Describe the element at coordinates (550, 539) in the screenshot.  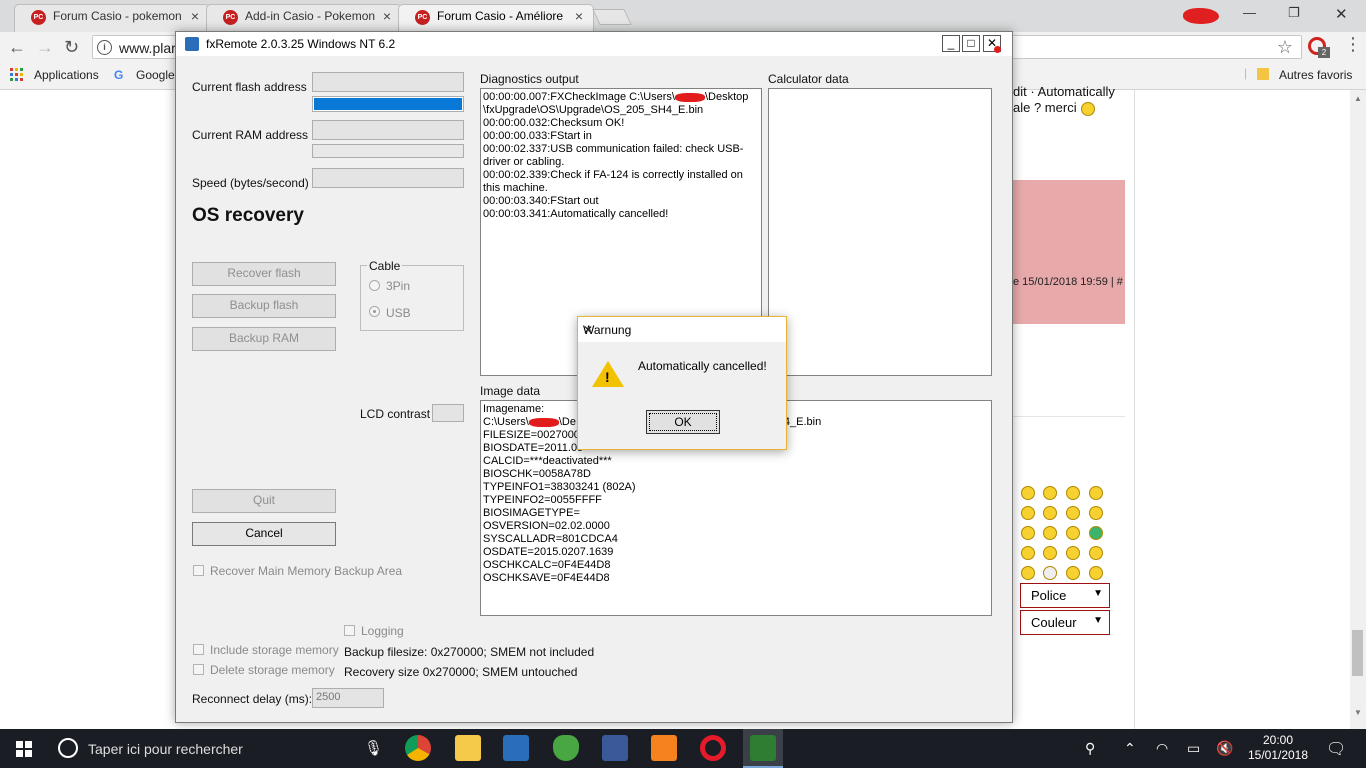
I see `image-data-line: SYSCALLADR=801CDCA4` at that location.